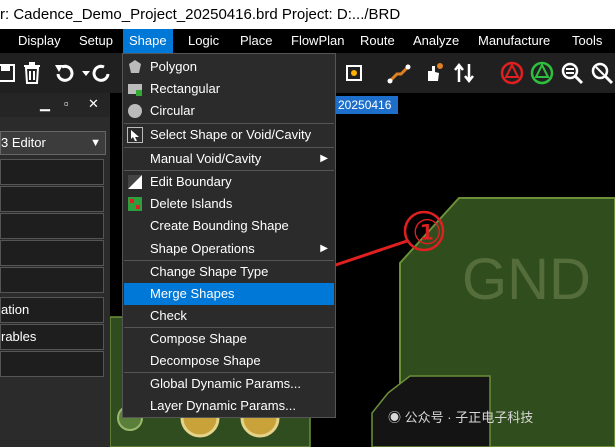  I want to click on panel-row: rables, so click(52, 337).